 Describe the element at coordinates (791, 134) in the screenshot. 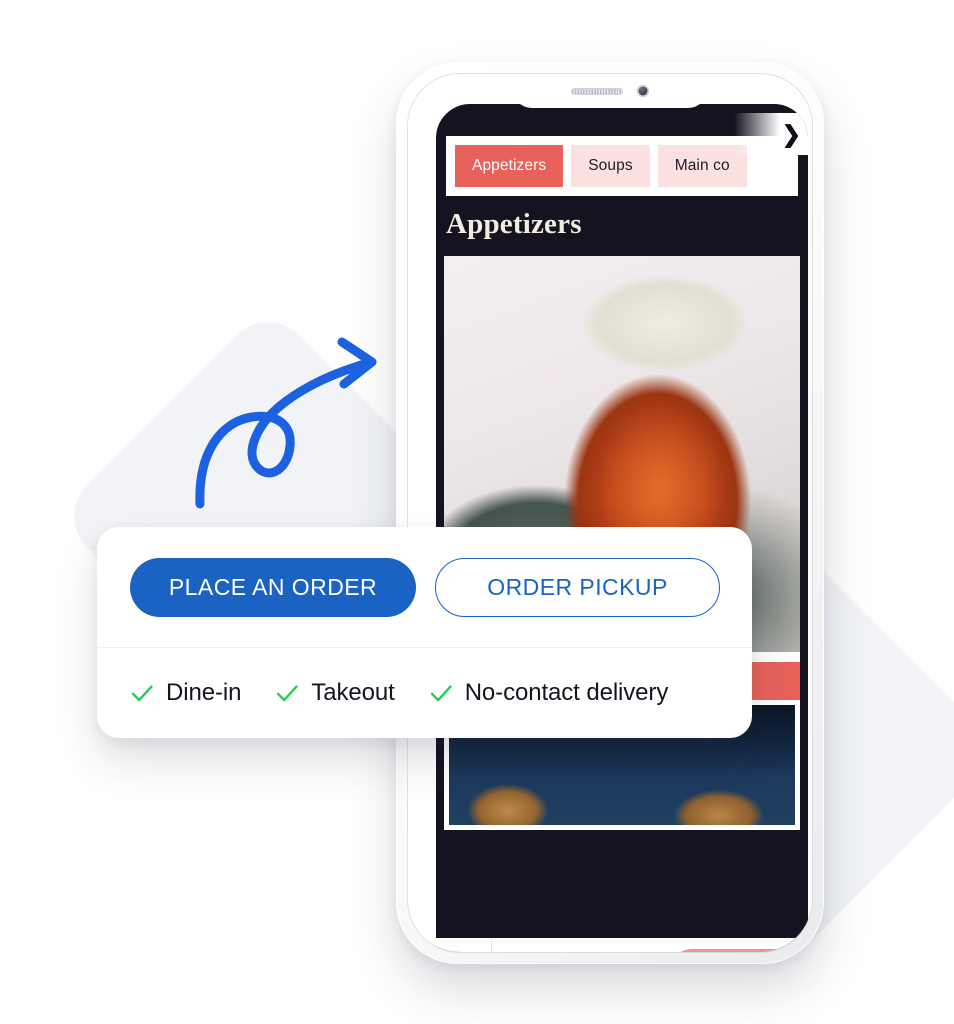

I see `chevron-right-icon: ❯` at that location.